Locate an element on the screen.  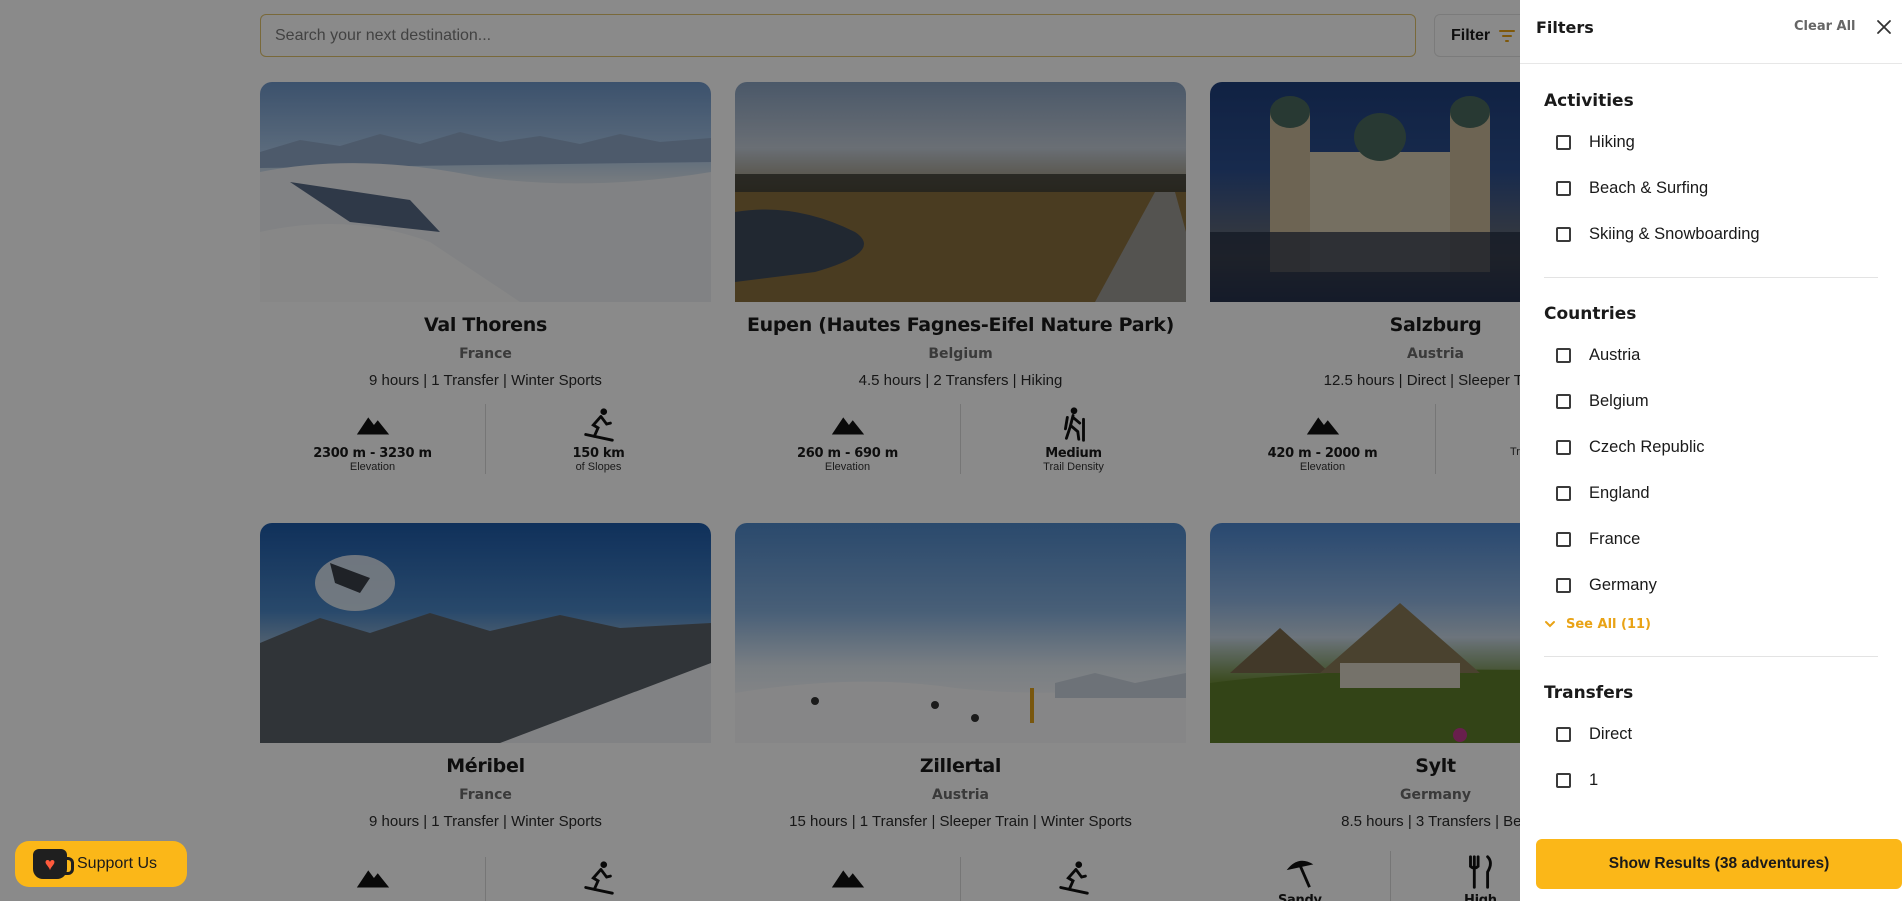
option-label: France is located at coordinates (1615, 538).